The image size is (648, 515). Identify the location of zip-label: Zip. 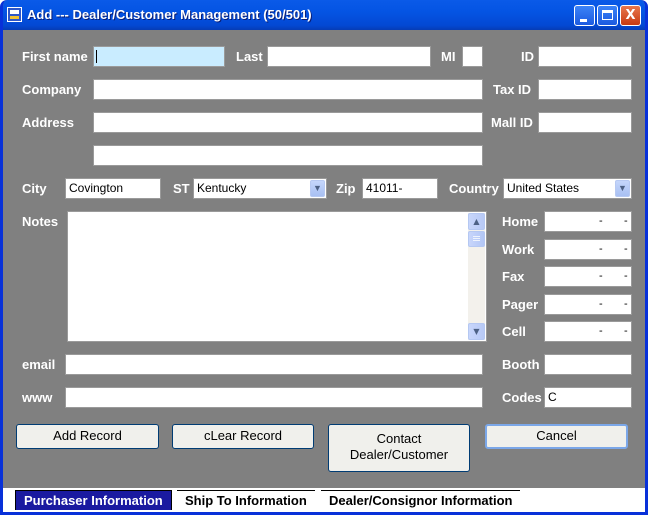
(346, 188).